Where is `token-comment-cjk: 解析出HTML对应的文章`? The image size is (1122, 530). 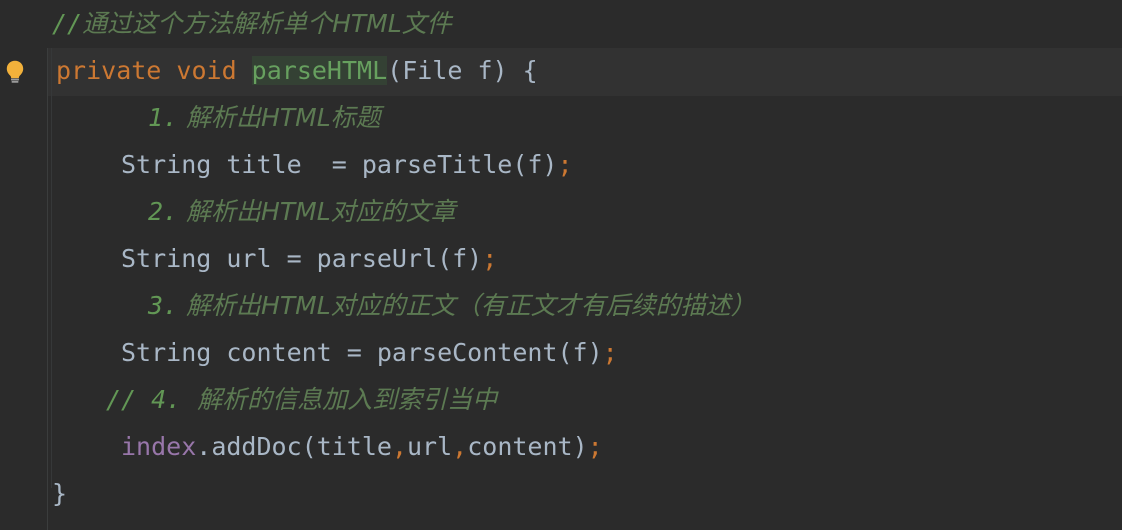 token-comment-cjk: 解析出HTML对应的文章 is located at coordinates (317, 211).